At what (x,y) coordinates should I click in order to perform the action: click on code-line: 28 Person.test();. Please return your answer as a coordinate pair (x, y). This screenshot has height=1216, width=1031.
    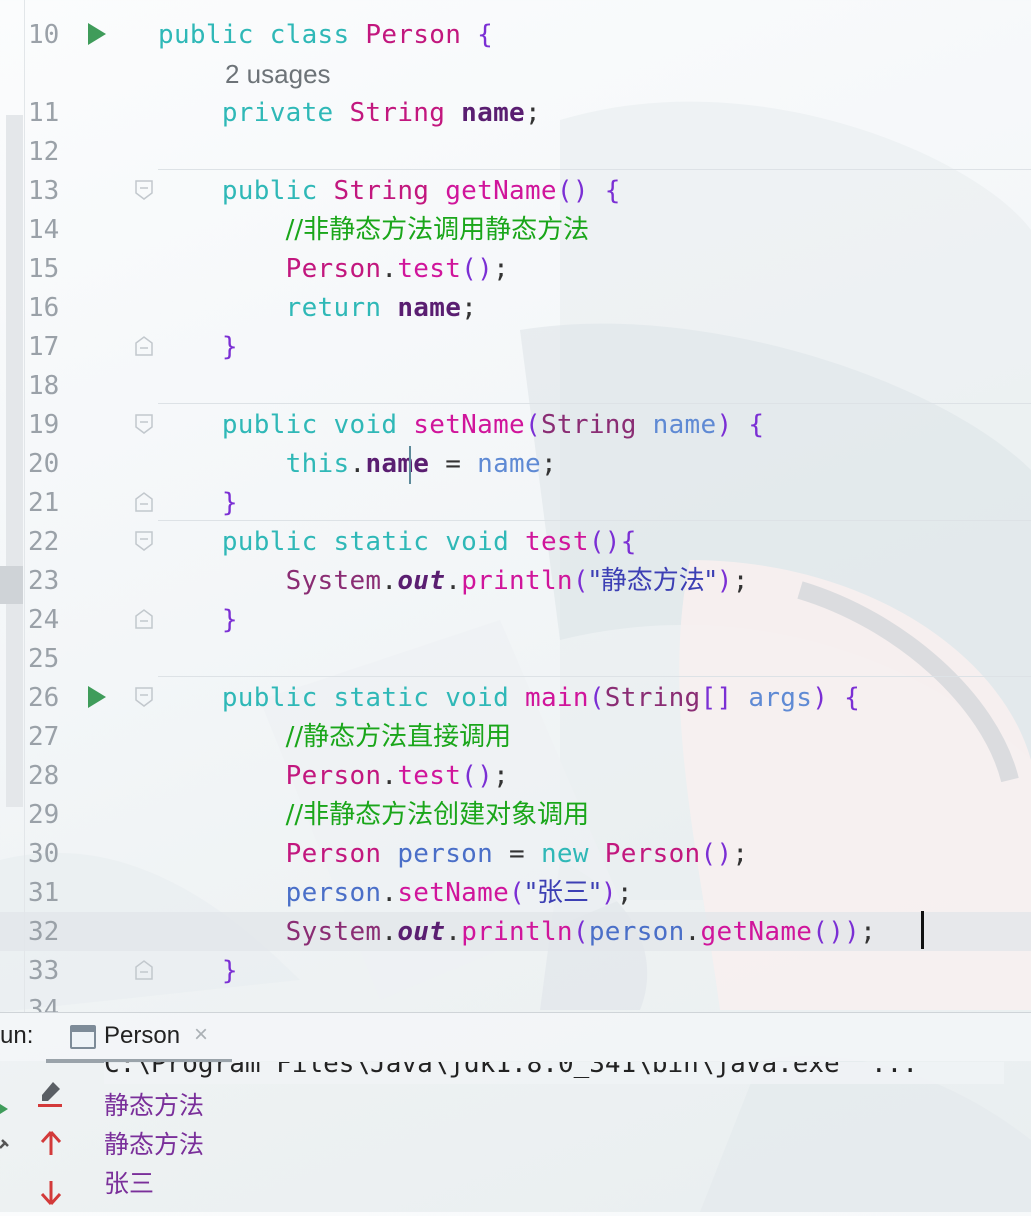
    Looking at the image, I should click on (515, 776).